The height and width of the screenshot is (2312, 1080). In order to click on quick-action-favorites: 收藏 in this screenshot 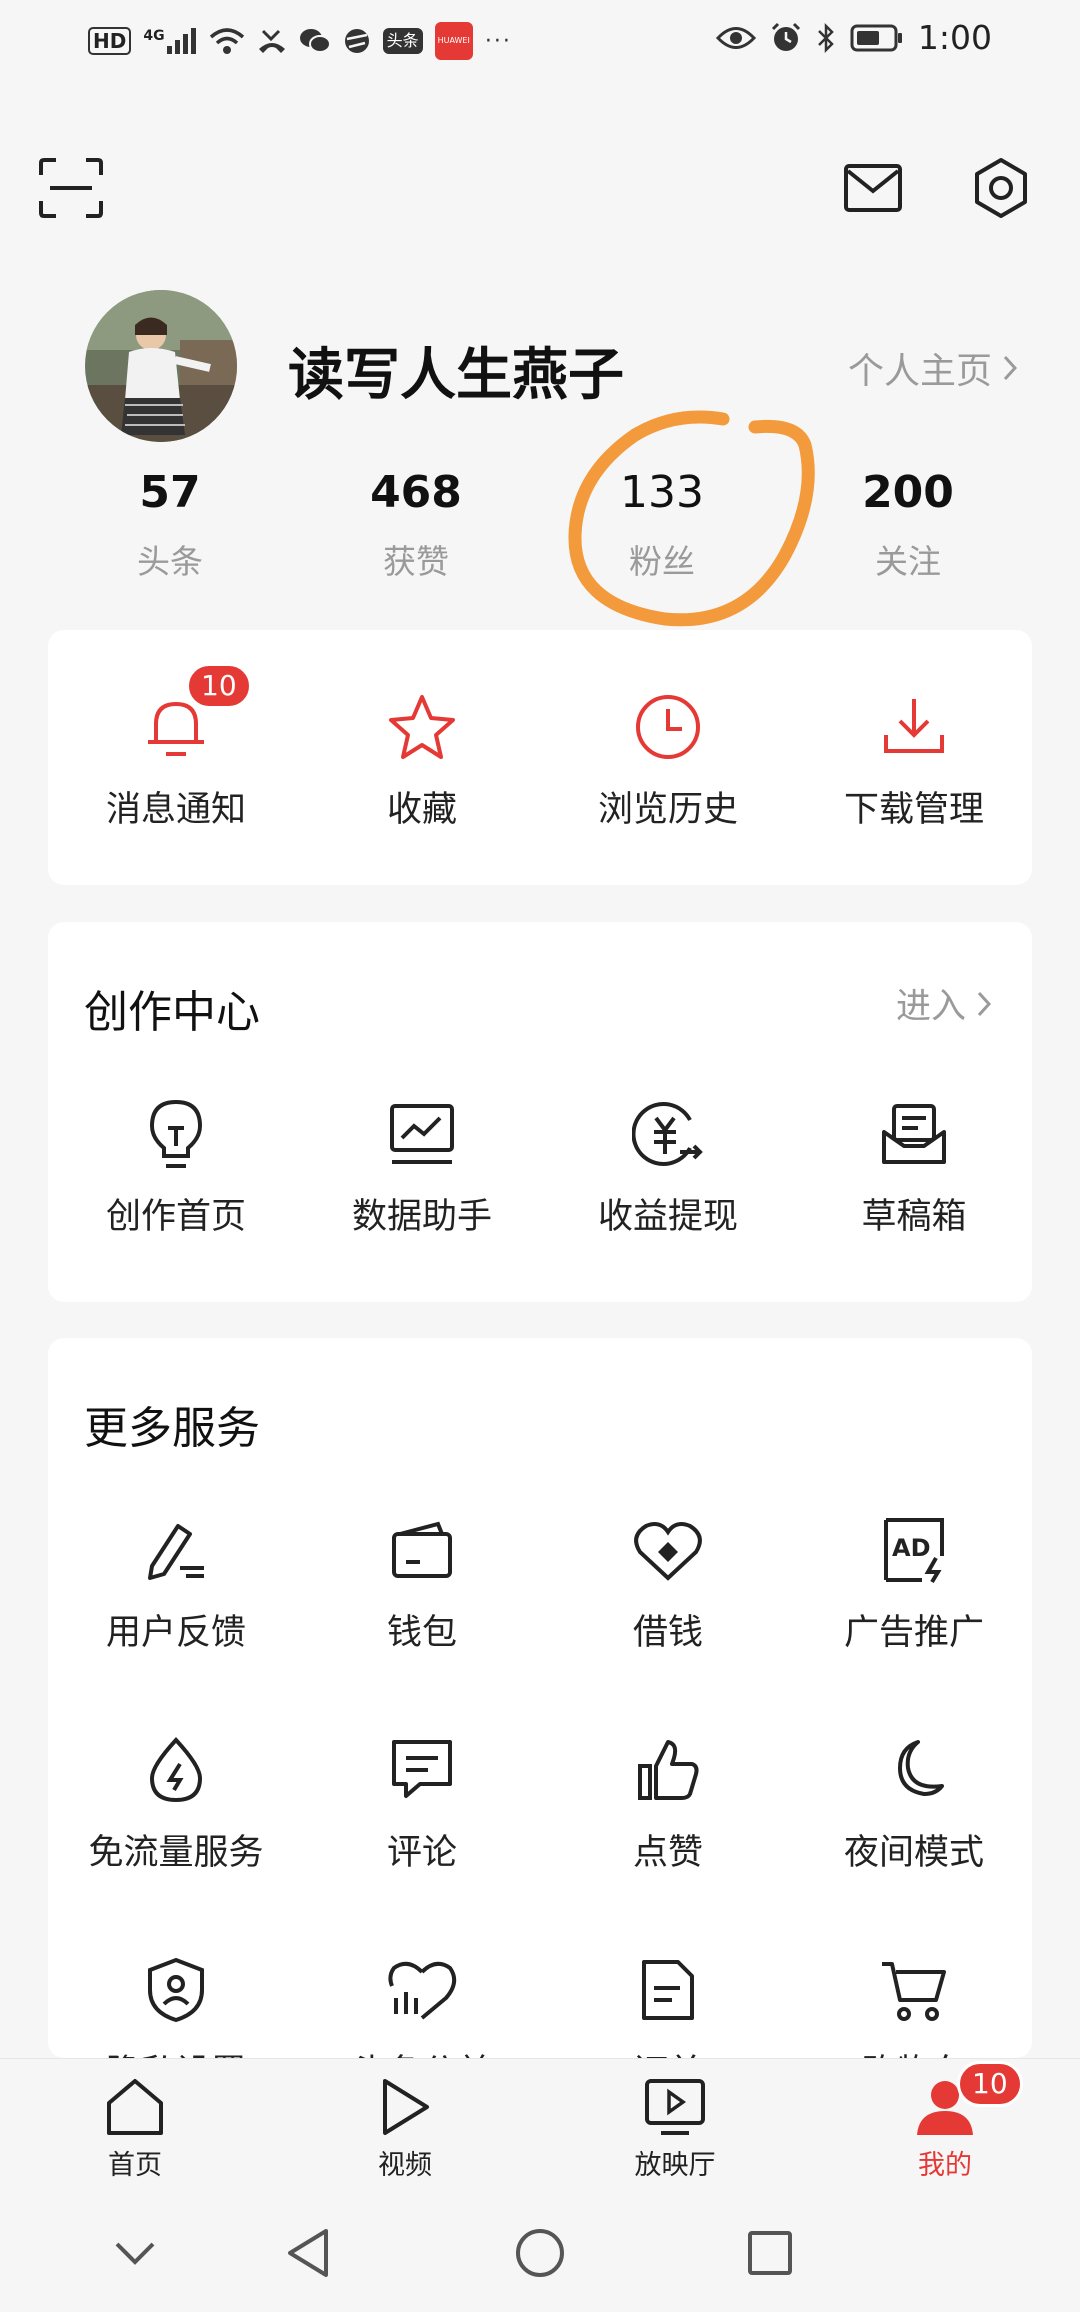, I will do `click(422, 759)`.